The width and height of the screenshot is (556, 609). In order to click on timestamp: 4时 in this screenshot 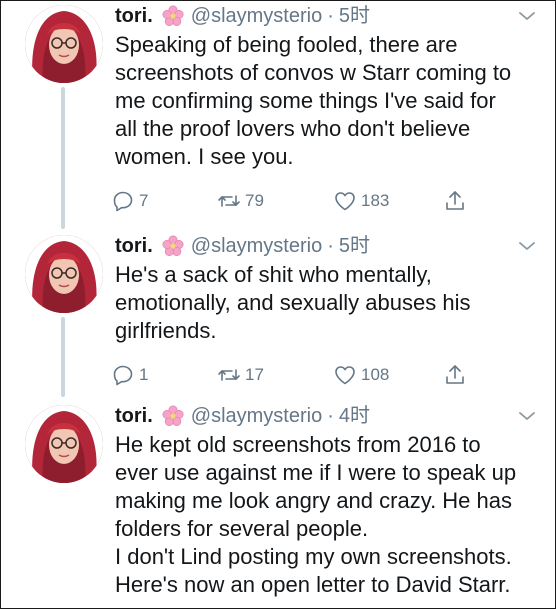, I will do `click(354, 416)`.